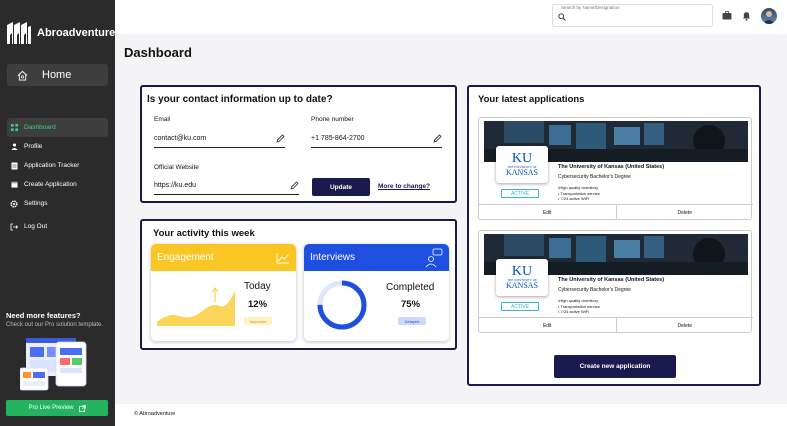 Image resolution: width=787 pixels, height=426 pixels. I want to click on home-button: Home, so click(57, 75).